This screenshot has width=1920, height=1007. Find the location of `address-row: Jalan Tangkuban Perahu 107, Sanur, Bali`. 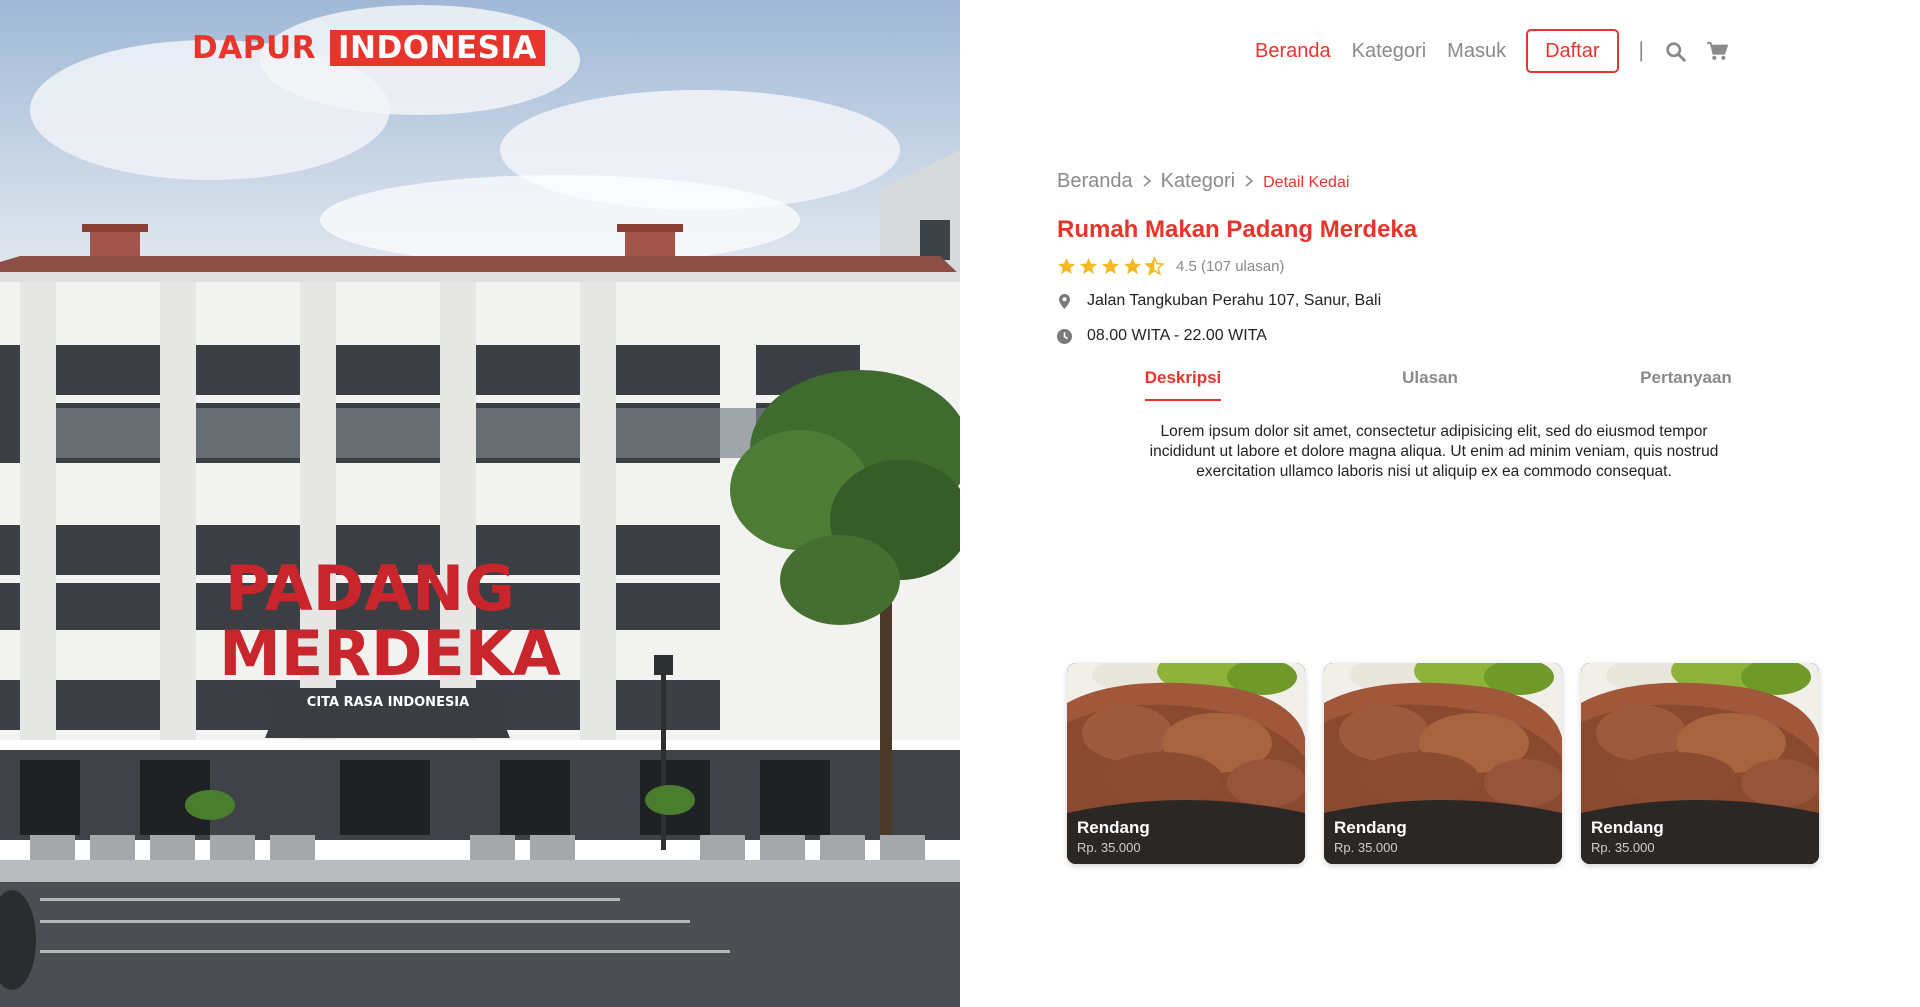

address-row: Jalan Tangkuban Perahu 107, Sanur, Bali is located at coordinates (1437, 301).